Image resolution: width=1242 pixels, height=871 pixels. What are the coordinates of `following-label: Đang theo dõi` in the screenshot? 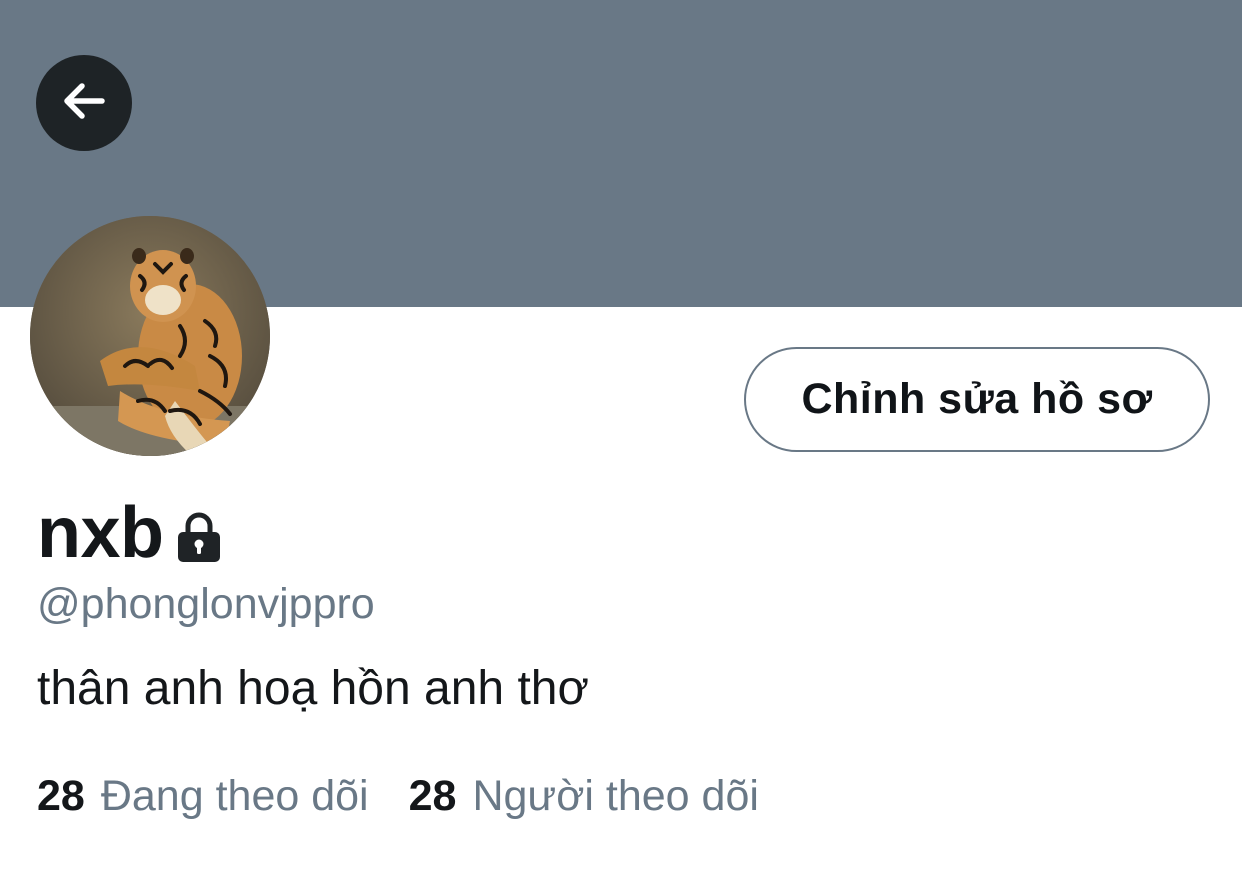 It's located at (234, 796).